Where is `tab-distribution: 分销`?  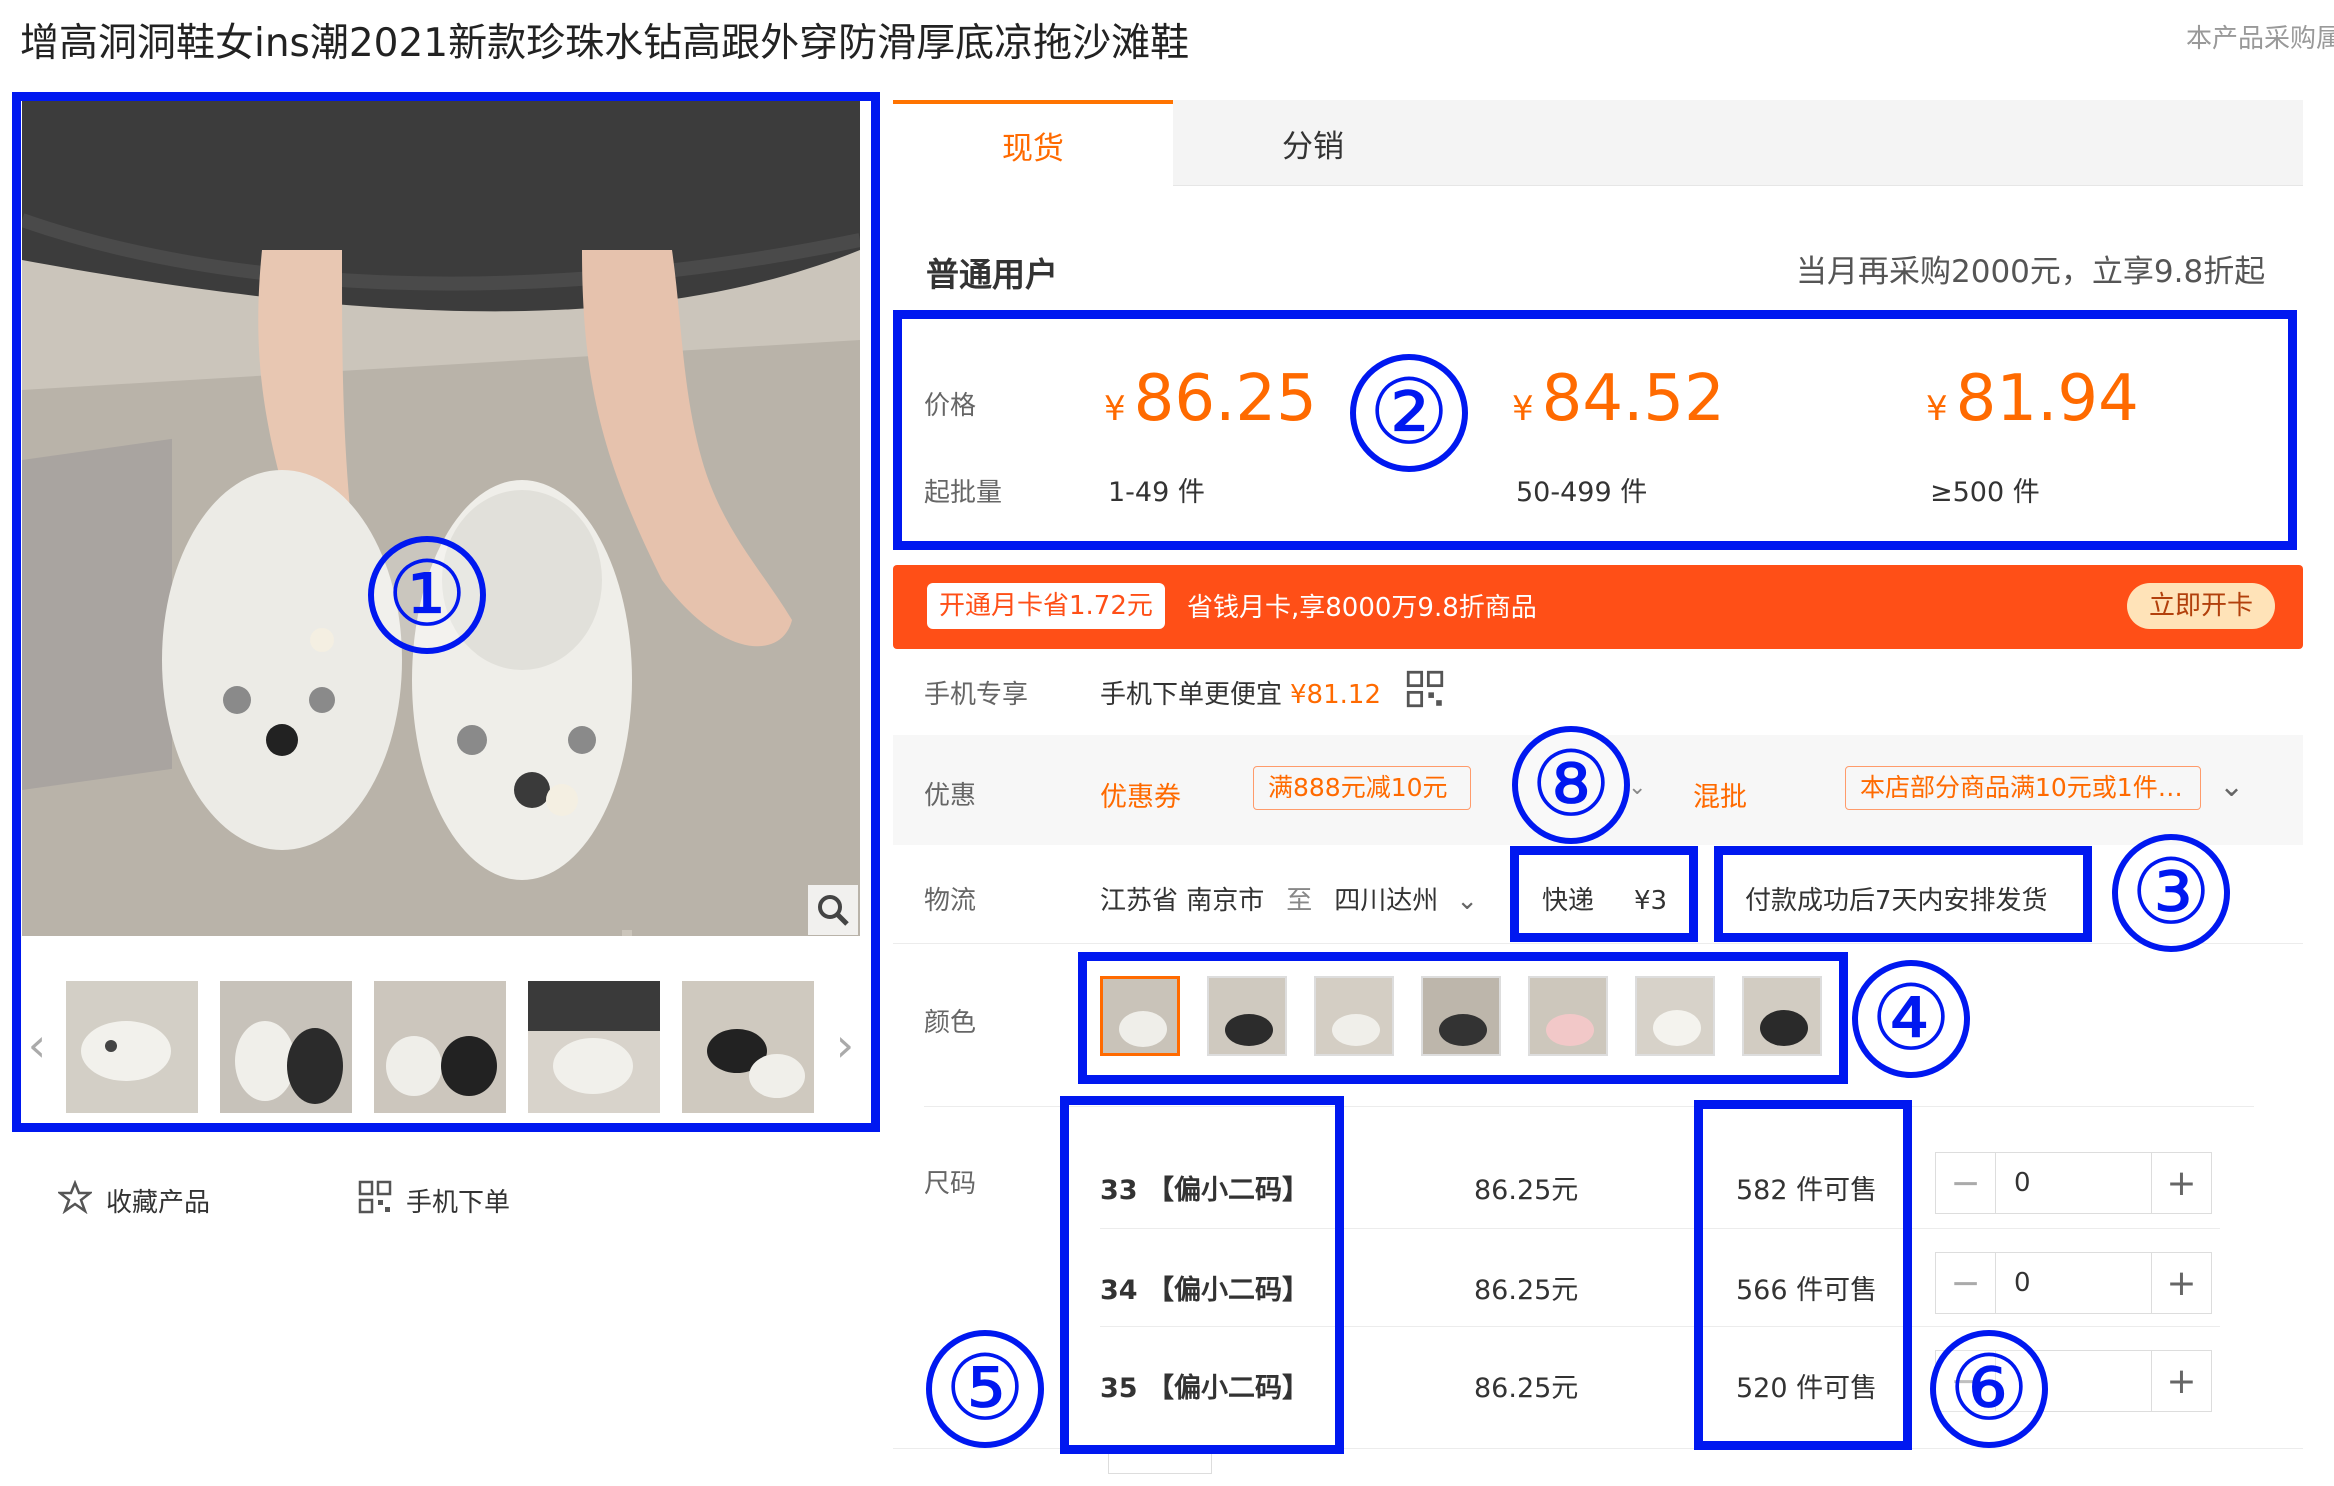 tab-distribution: 分销 is located at coordinates (1313, 143).